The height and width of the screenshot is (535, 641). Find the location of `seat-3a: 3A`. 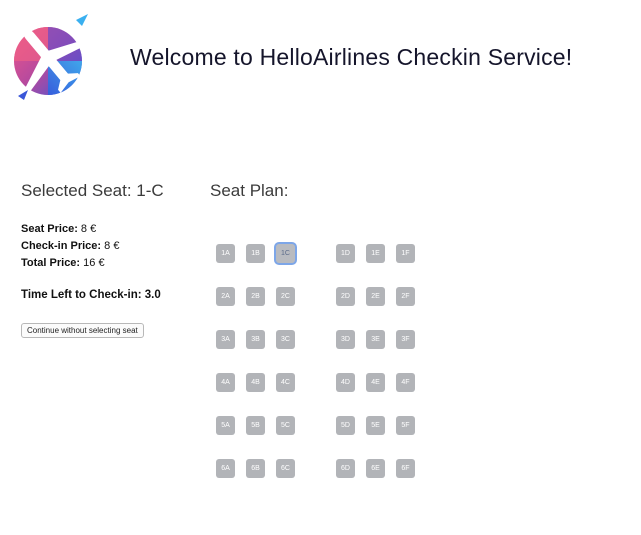

seat-3a: 3A is located at coordinates (225, 339).